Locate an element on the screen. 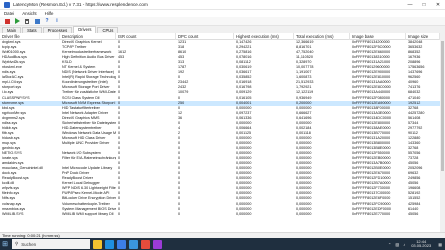  scrollbar-thumb is located at coordinates (442, 106).